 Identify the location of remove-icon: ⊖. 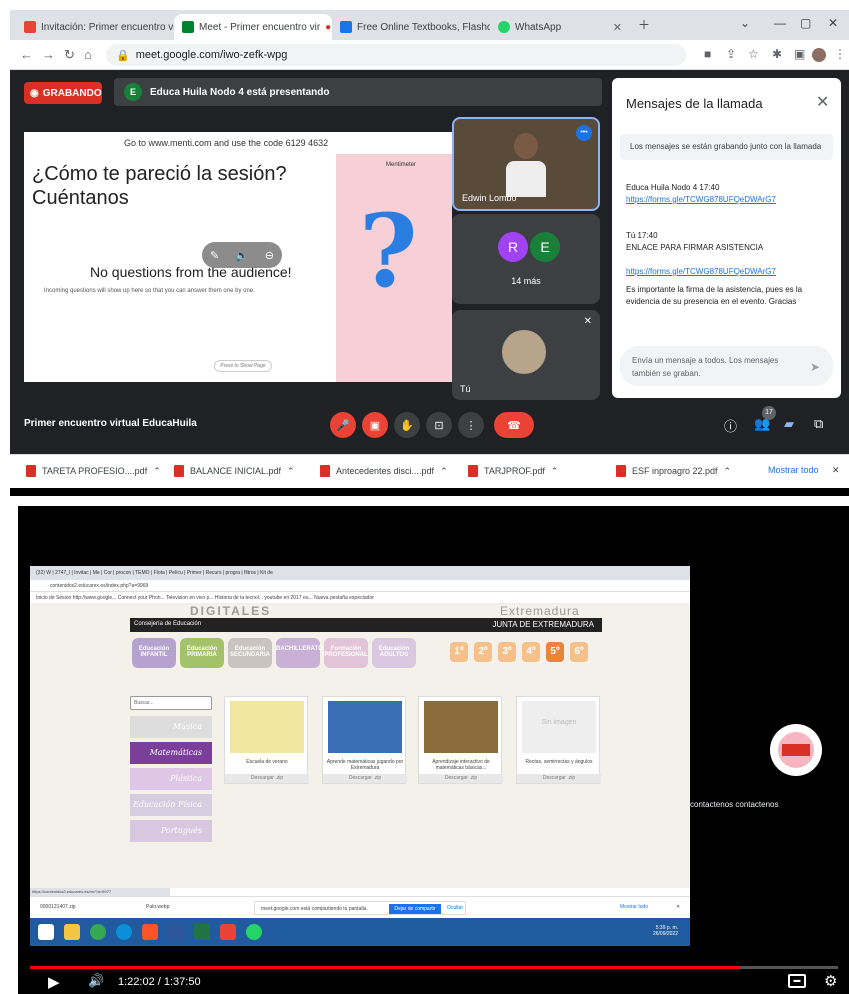
(269, 255).